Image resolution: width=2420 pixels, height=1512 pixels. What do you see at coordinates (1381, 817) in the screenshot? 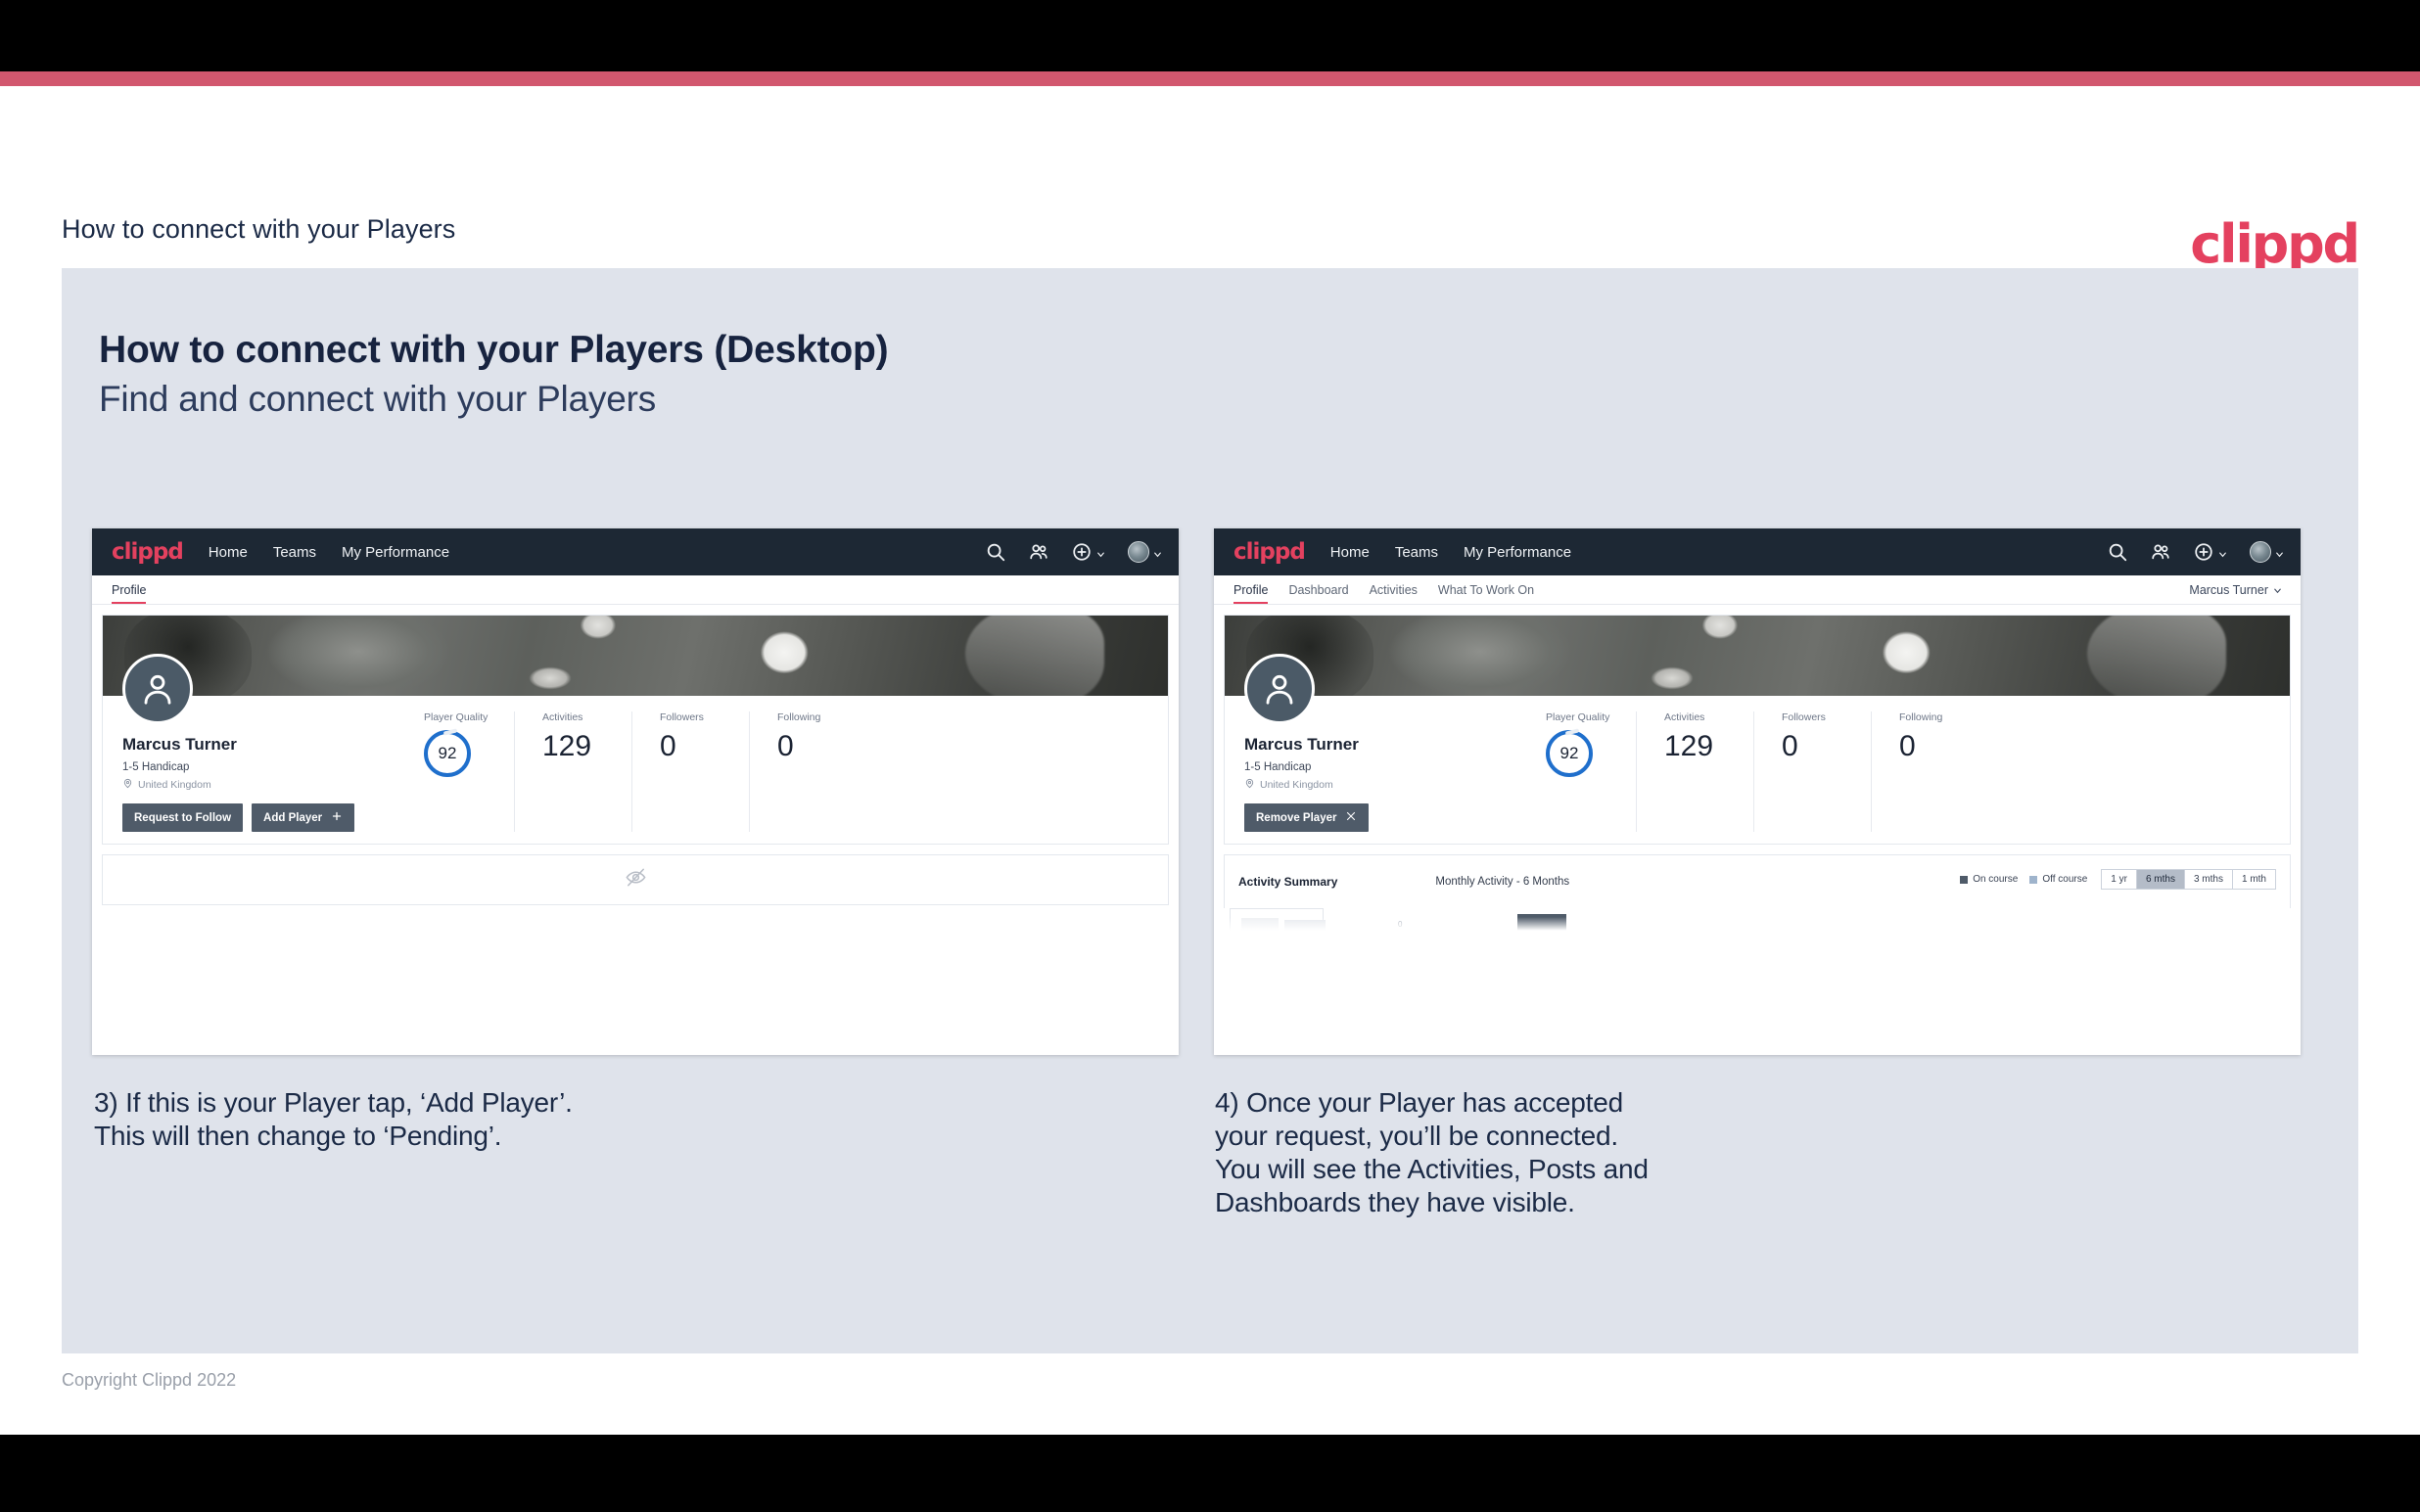
I see `profile-actions: Remove Player` at bounding box center [1381, 817].